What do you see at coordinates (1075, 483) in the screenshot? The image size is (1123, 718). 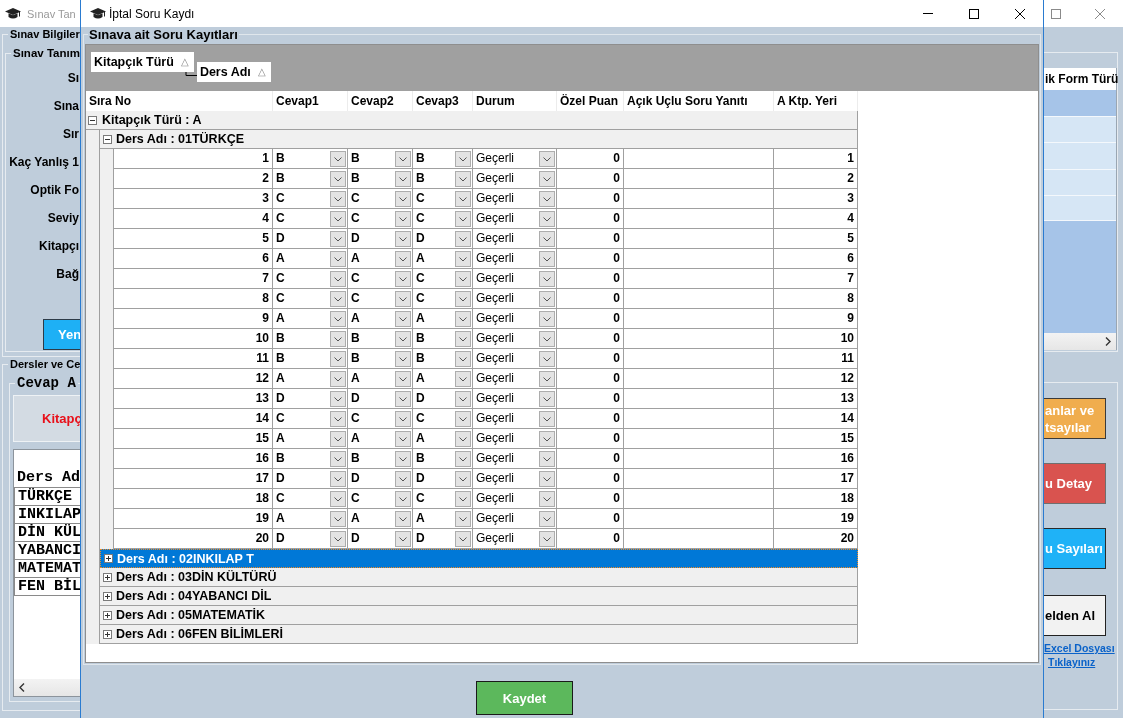 I see `action-button: u Detay` at bounding box center [1075, 483].